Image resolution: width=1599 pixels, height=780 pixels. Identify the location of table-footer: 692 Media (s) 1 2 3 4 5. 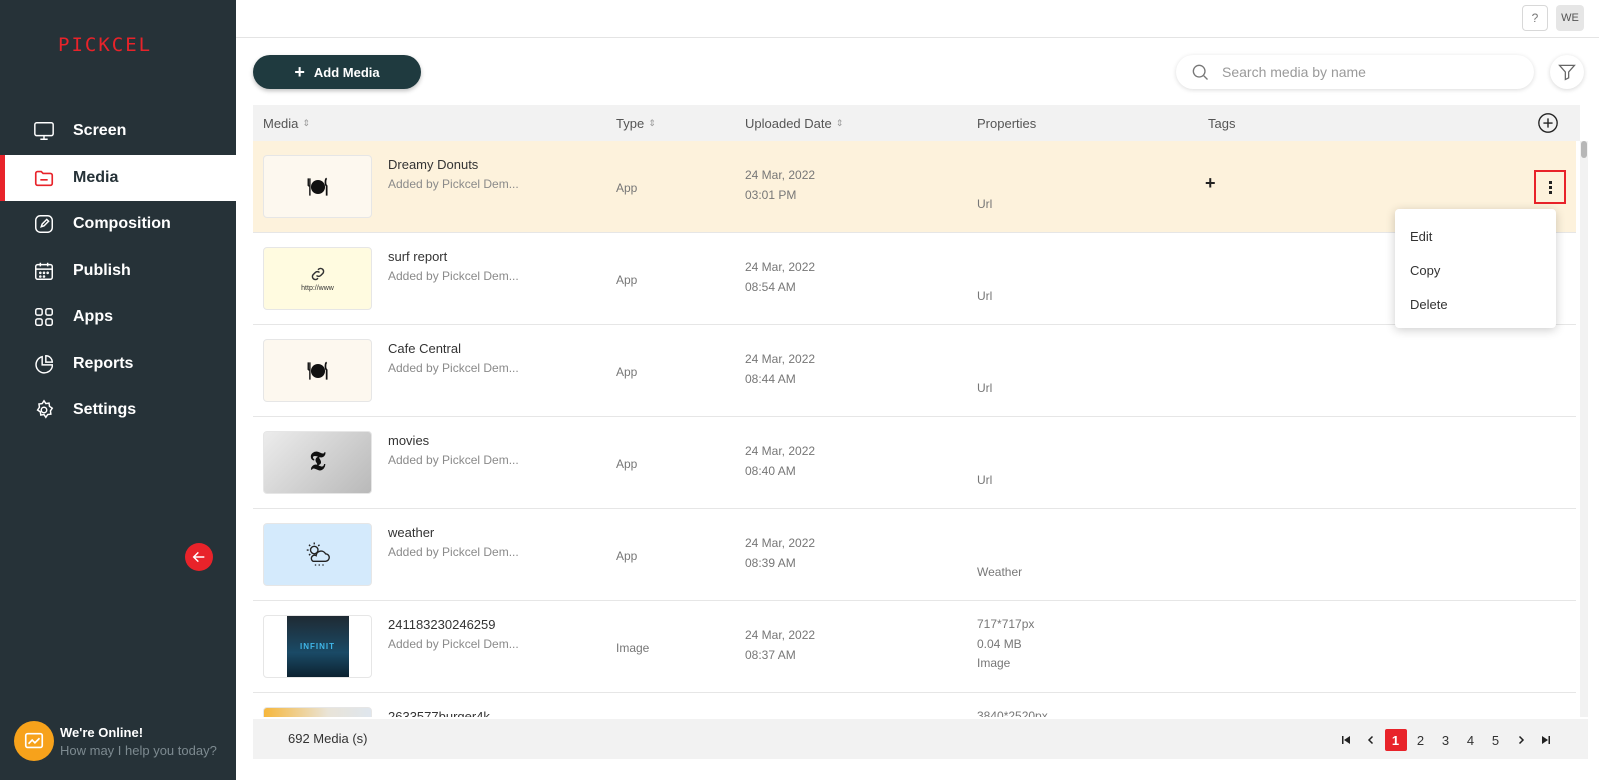
(920, 739).